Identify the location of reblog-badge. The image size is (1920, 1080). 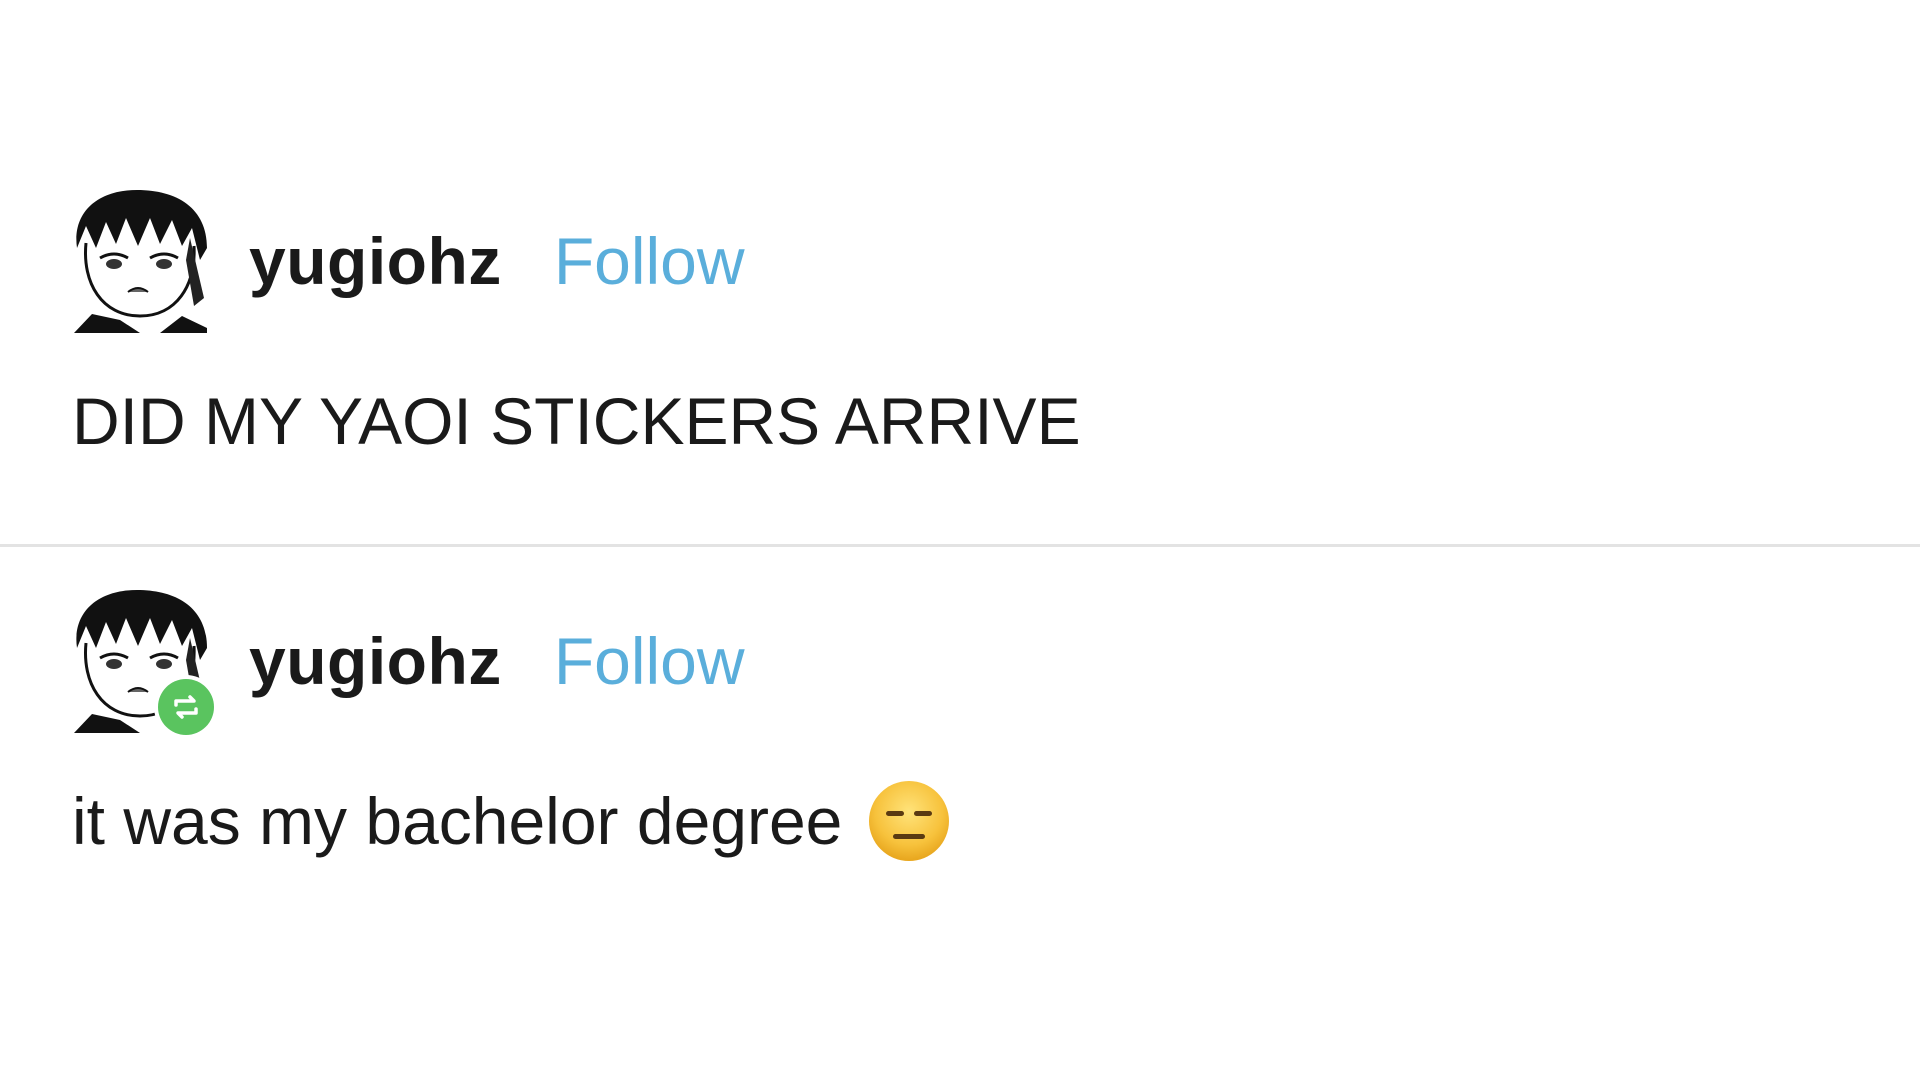
(186, 707).